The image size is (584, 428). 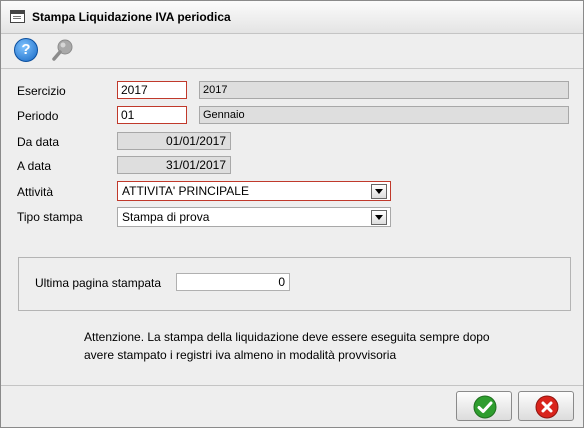 I want to click on esercizio-label: Esercizio, so click(x=41, y=91).